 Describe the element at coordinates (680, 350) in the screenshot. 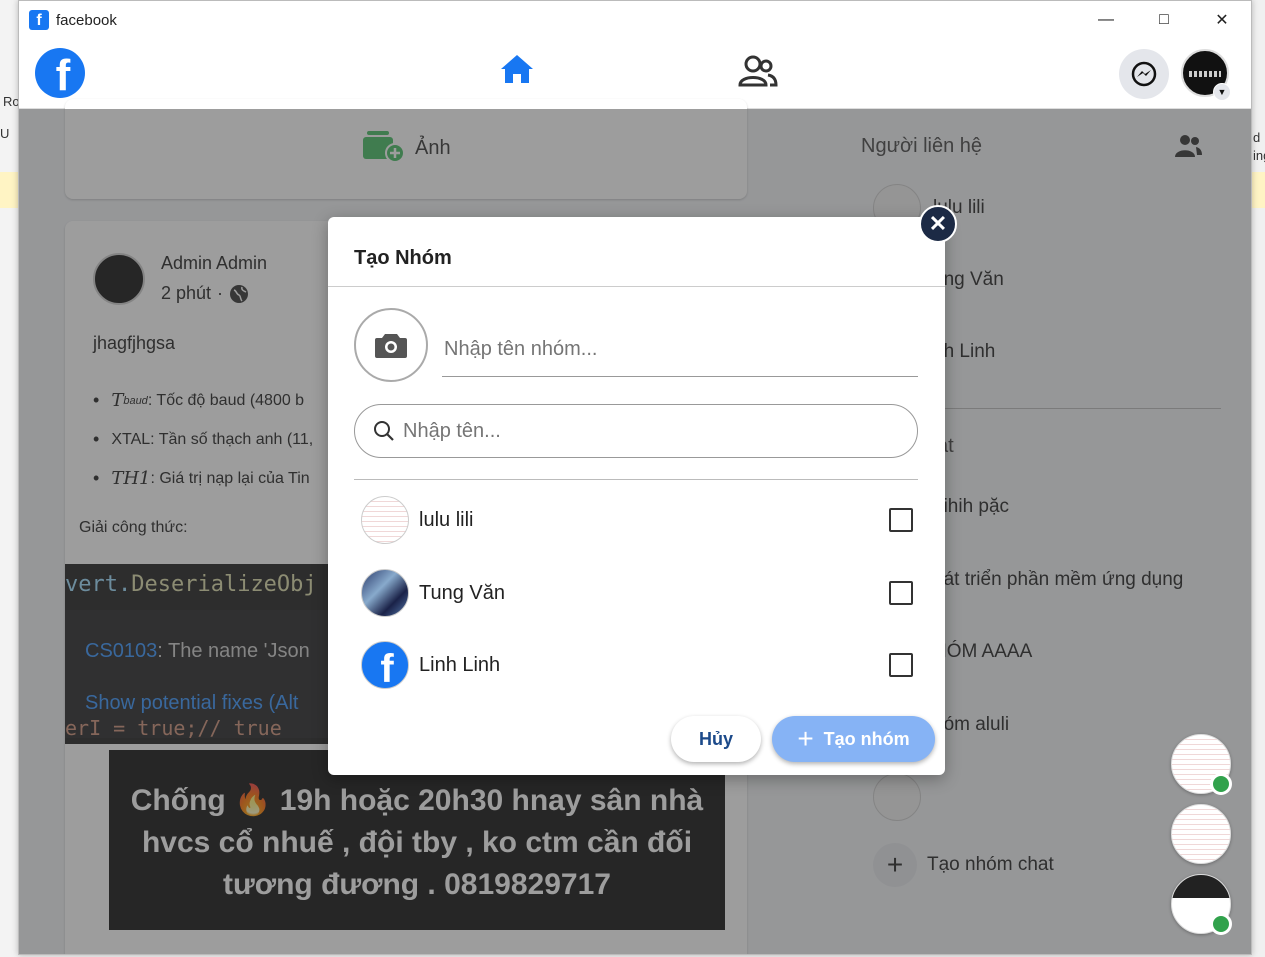

I see `group-name-input` at that location.